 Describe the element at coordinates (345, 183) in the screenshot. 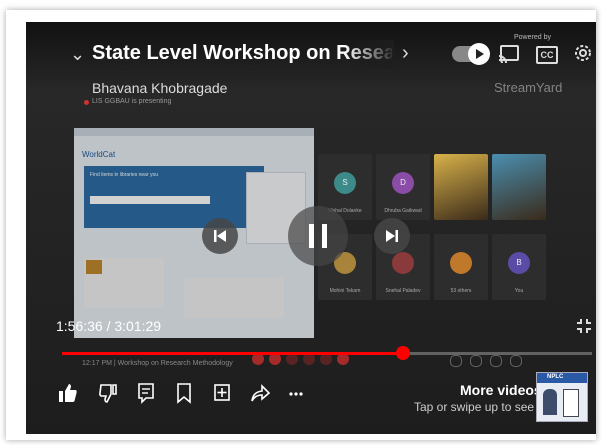

I see `participant-avatar: S` at that location.